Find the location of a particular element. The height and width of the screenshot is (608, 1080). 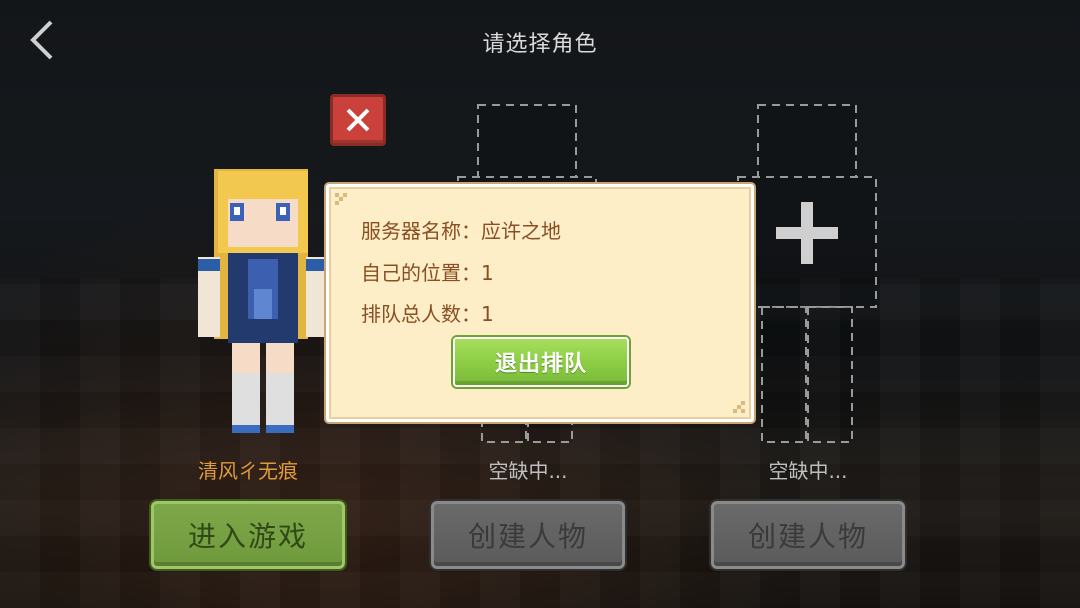

queue-total-label: 排队总人数： is located at coordinates (421, 314).